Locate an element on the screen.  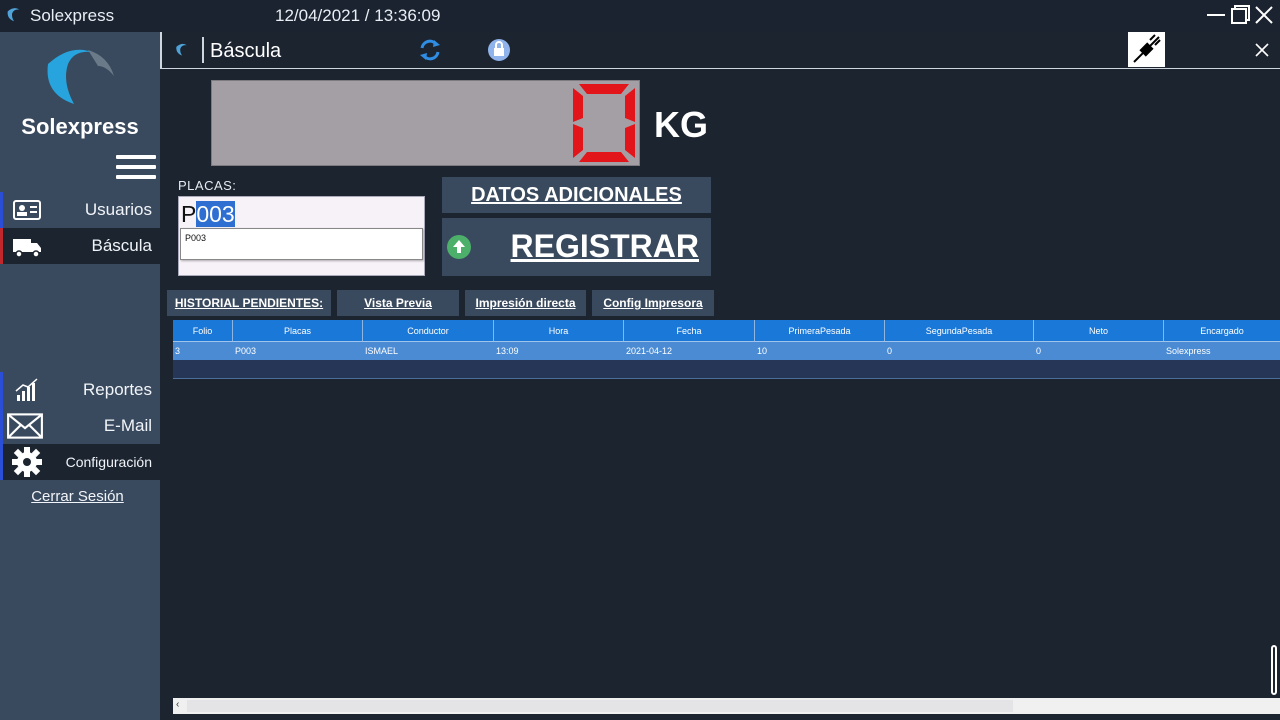
maximize-icon is located at coordinates (1240, 15).